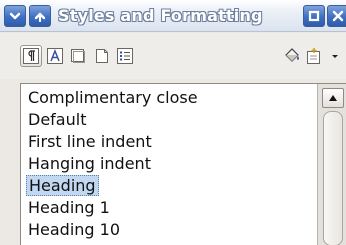 The height and width of the screenshot is (245, 346). I want to click on list-styles-icon, so click(125, 56).